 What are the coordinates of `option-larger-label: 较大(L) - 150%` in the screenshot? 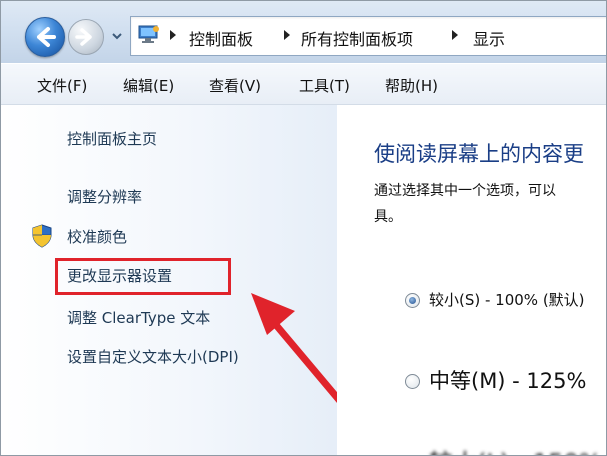 It's located at (515, 449).